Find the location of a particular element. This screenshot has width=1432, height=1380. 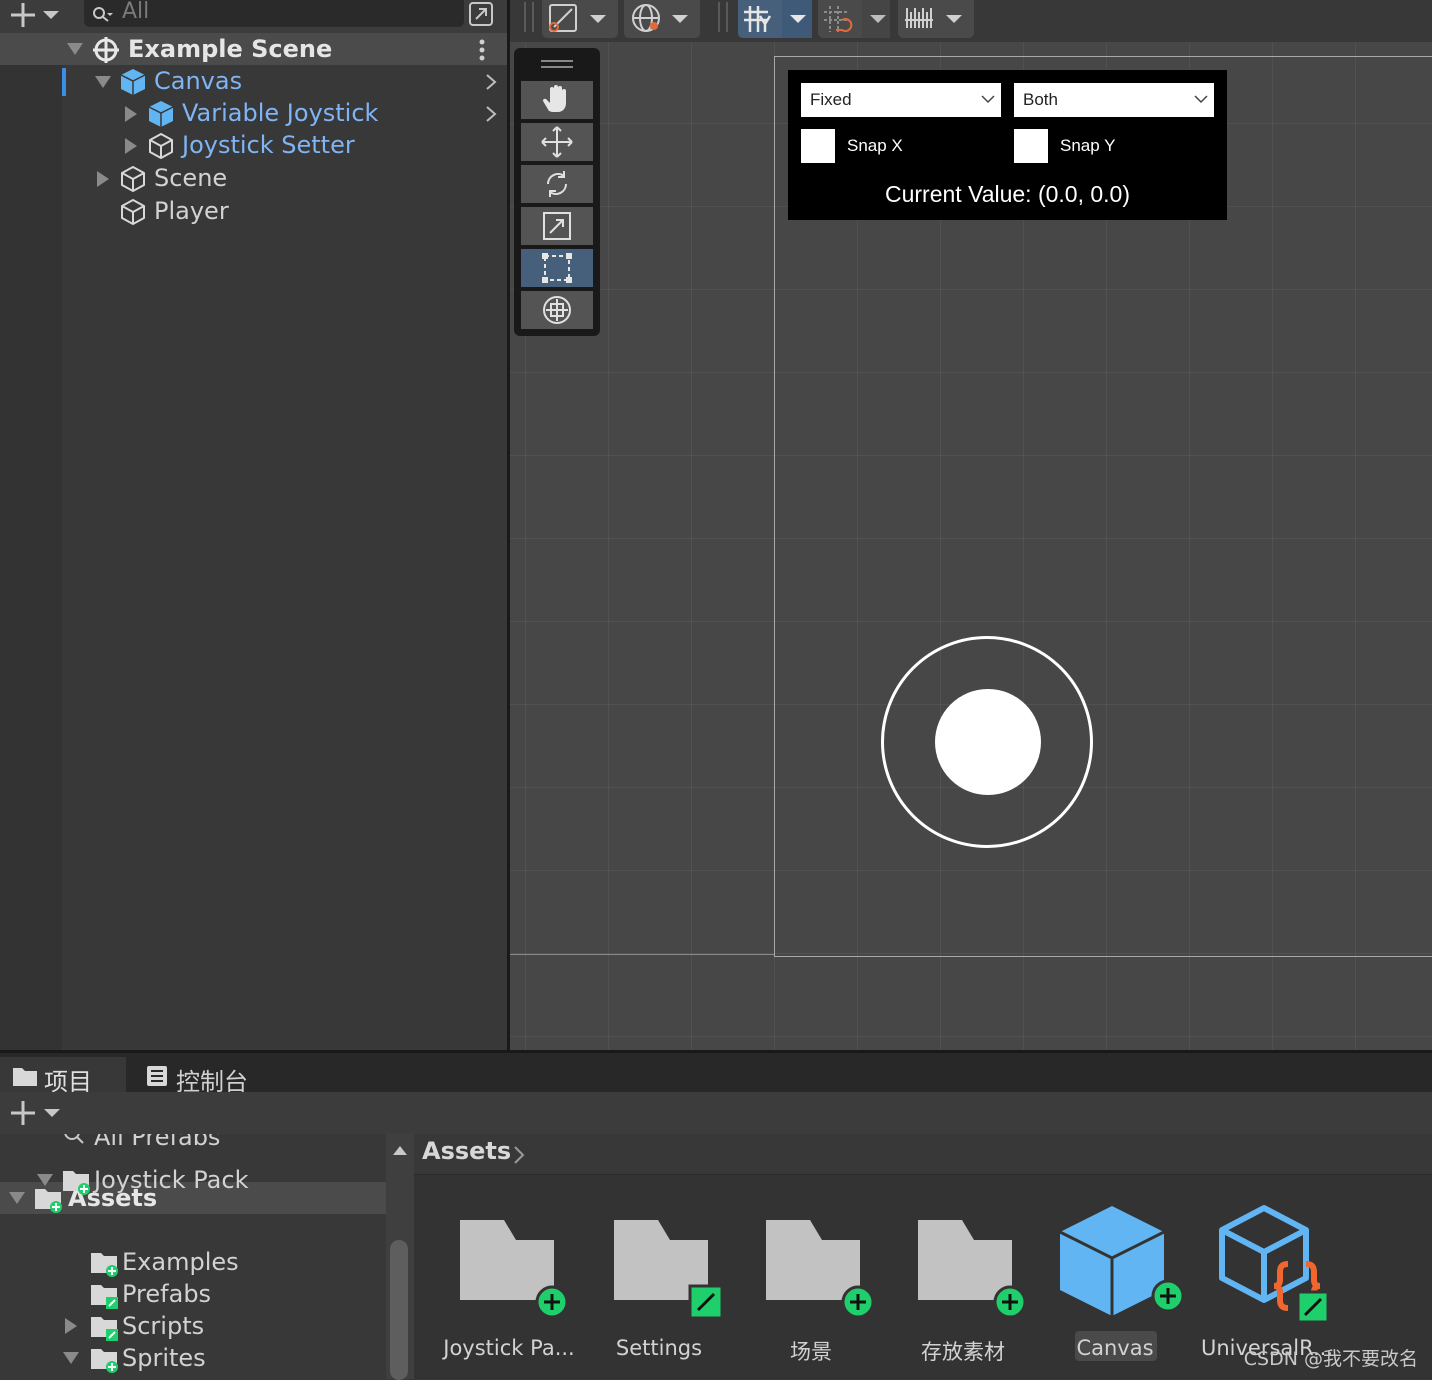

hierarchy-item-scene: Scene is located at coordinates (253, 178).